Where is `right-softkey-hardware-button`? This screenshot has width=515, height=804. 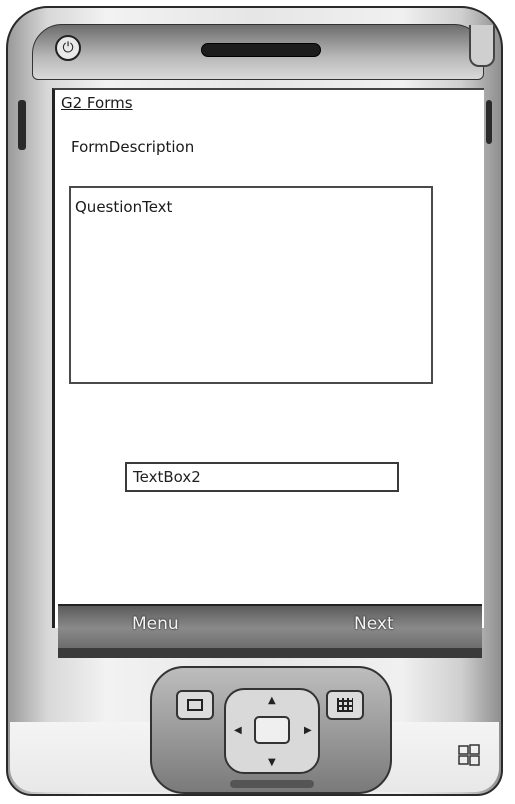 right-softkey-hardware-button is located at coordinates (345, 705).